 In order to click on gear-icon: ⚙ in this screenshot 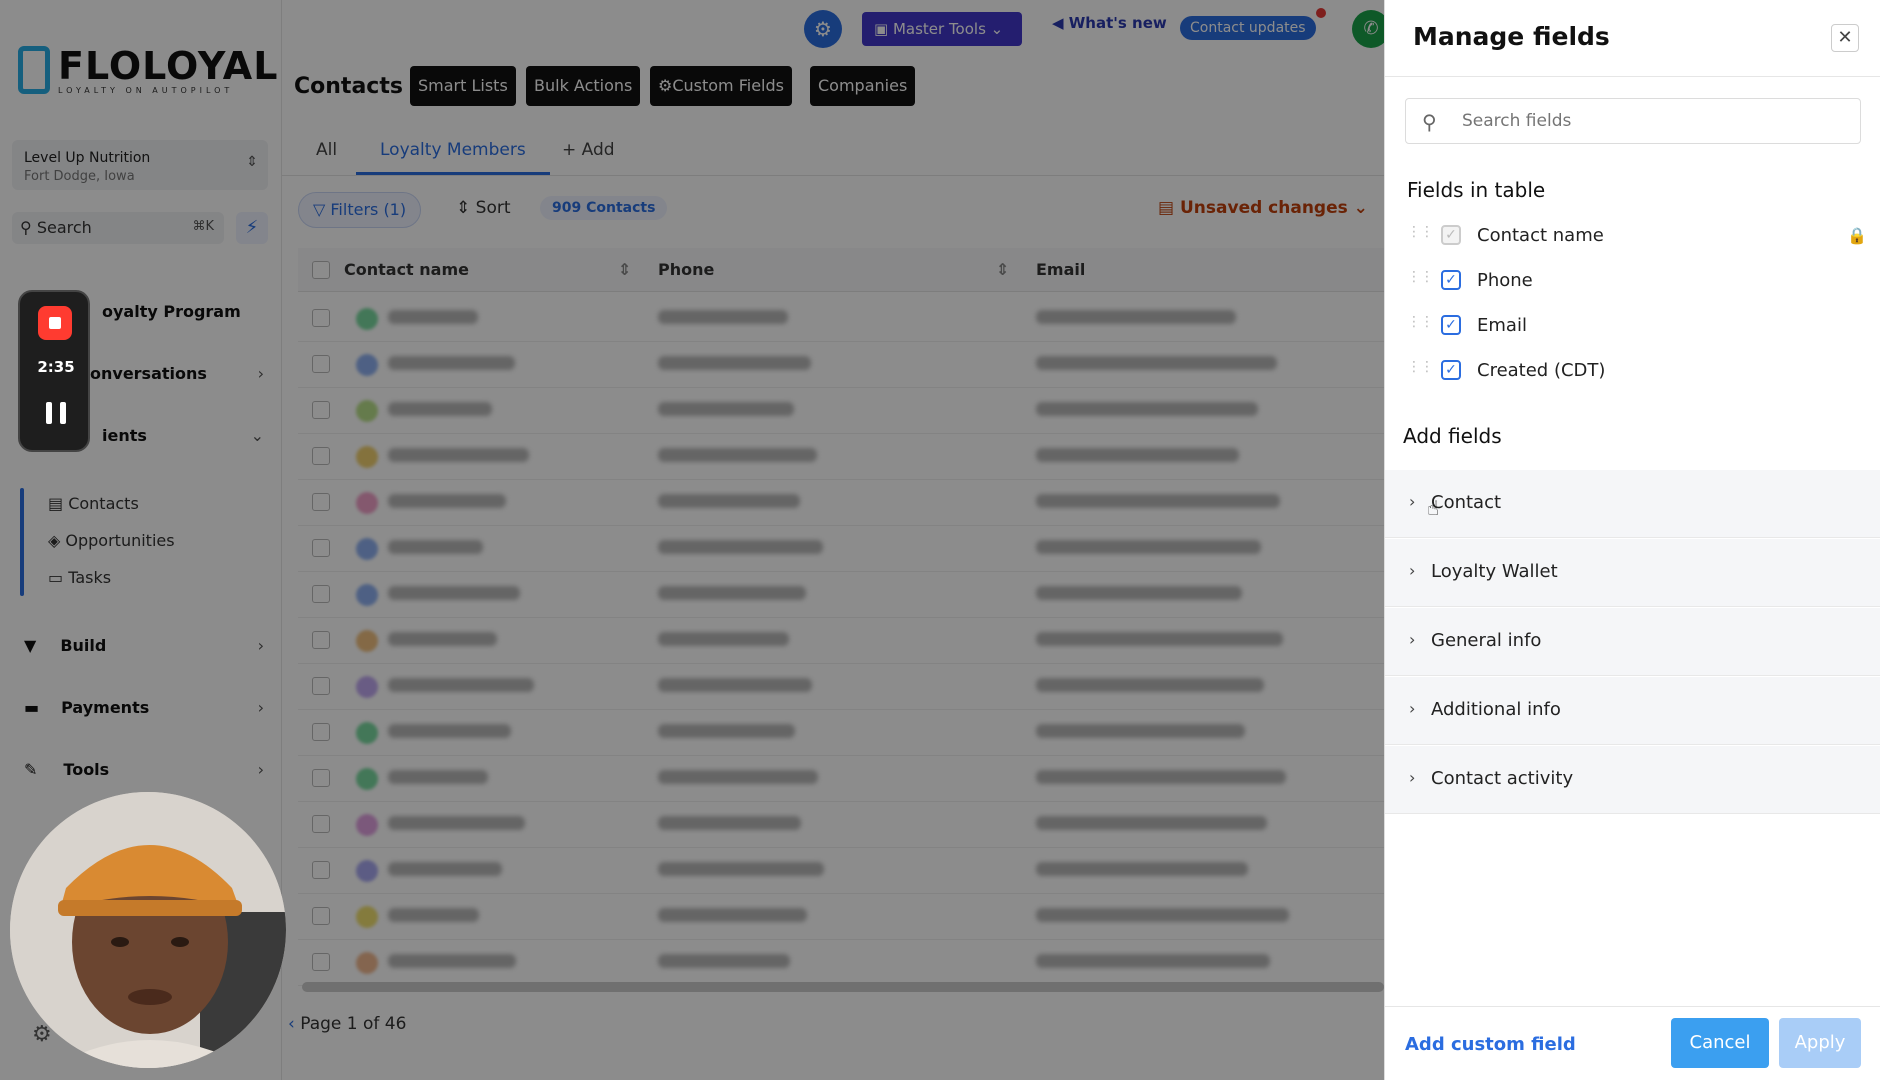, I will do `click(42, 1034)`.